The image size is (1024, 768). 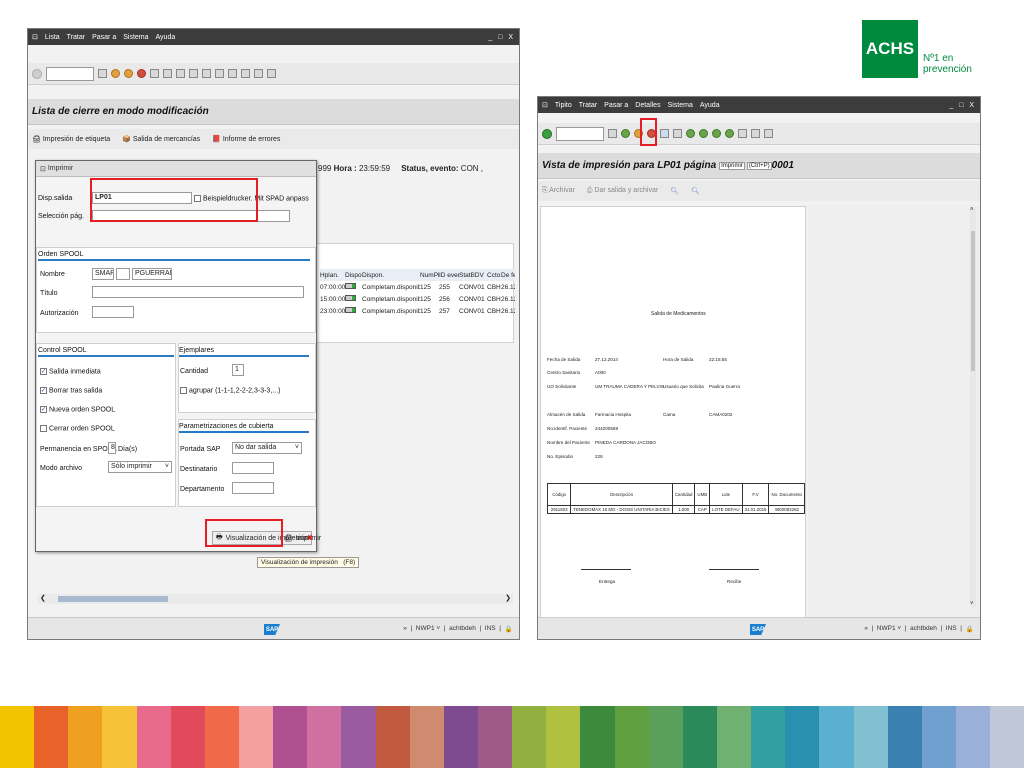 I want to click on find-next-icon, so click(x=180, y=73).